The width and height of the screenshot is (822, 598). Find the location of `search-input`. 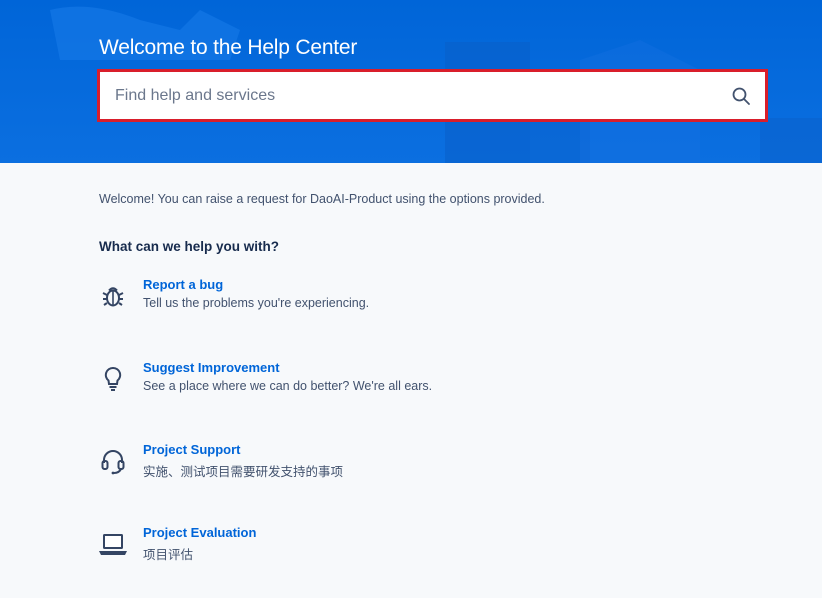

search-input is located at coordinates (432, 95).